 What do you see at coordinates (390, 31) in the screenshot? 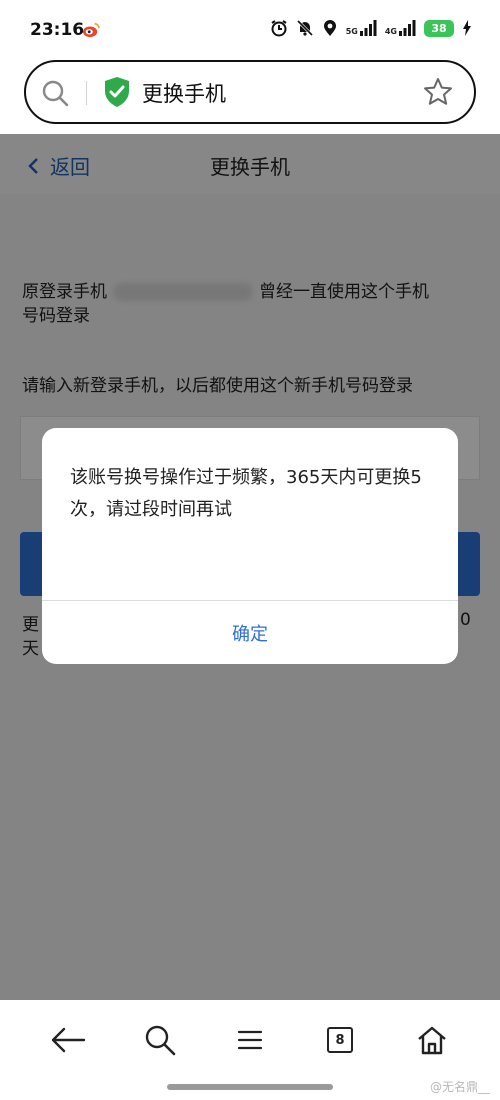
I see `net-4g-label: 4G` at bounding box center [390, 31].